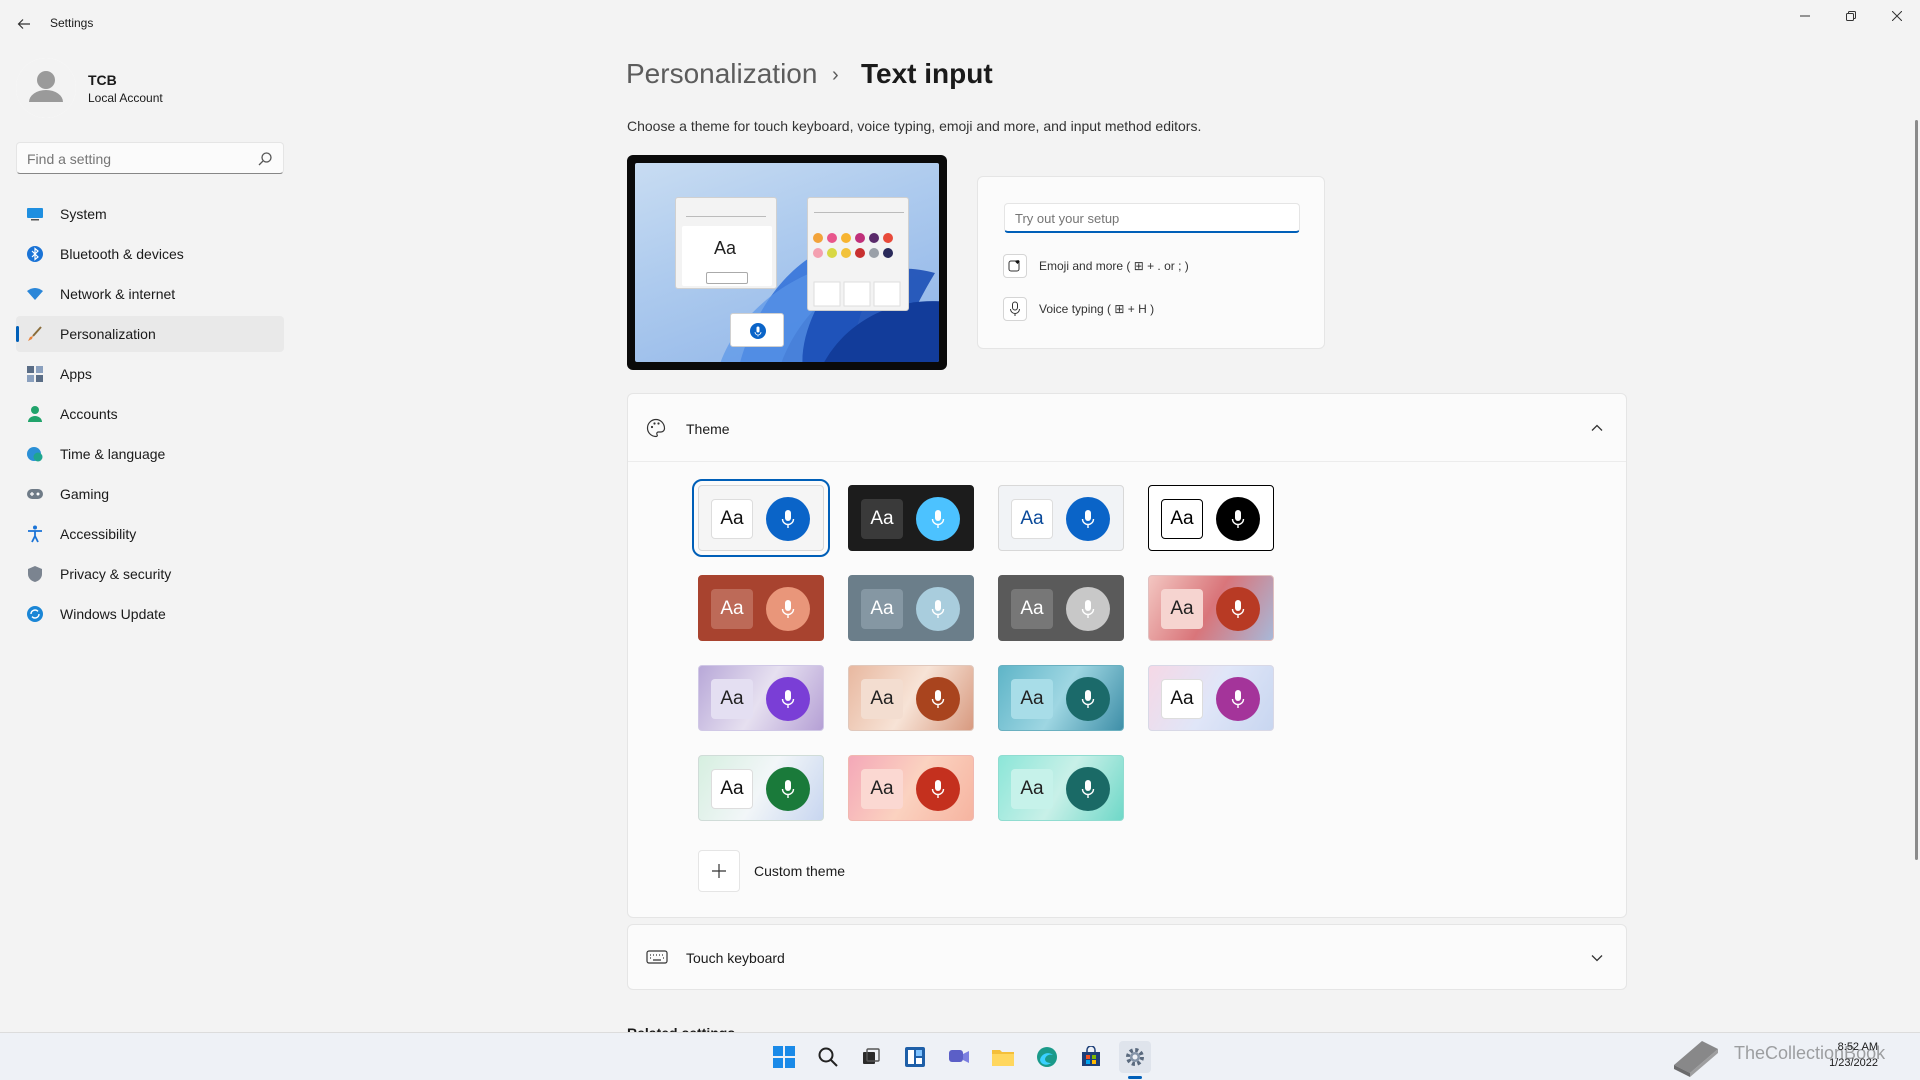 This screenshot has width=1920, height=1080. What do you see at coordinates (150, 214) in the screenshot?
I see `sidebar-item-system: System` at bounding box center [150, 214].